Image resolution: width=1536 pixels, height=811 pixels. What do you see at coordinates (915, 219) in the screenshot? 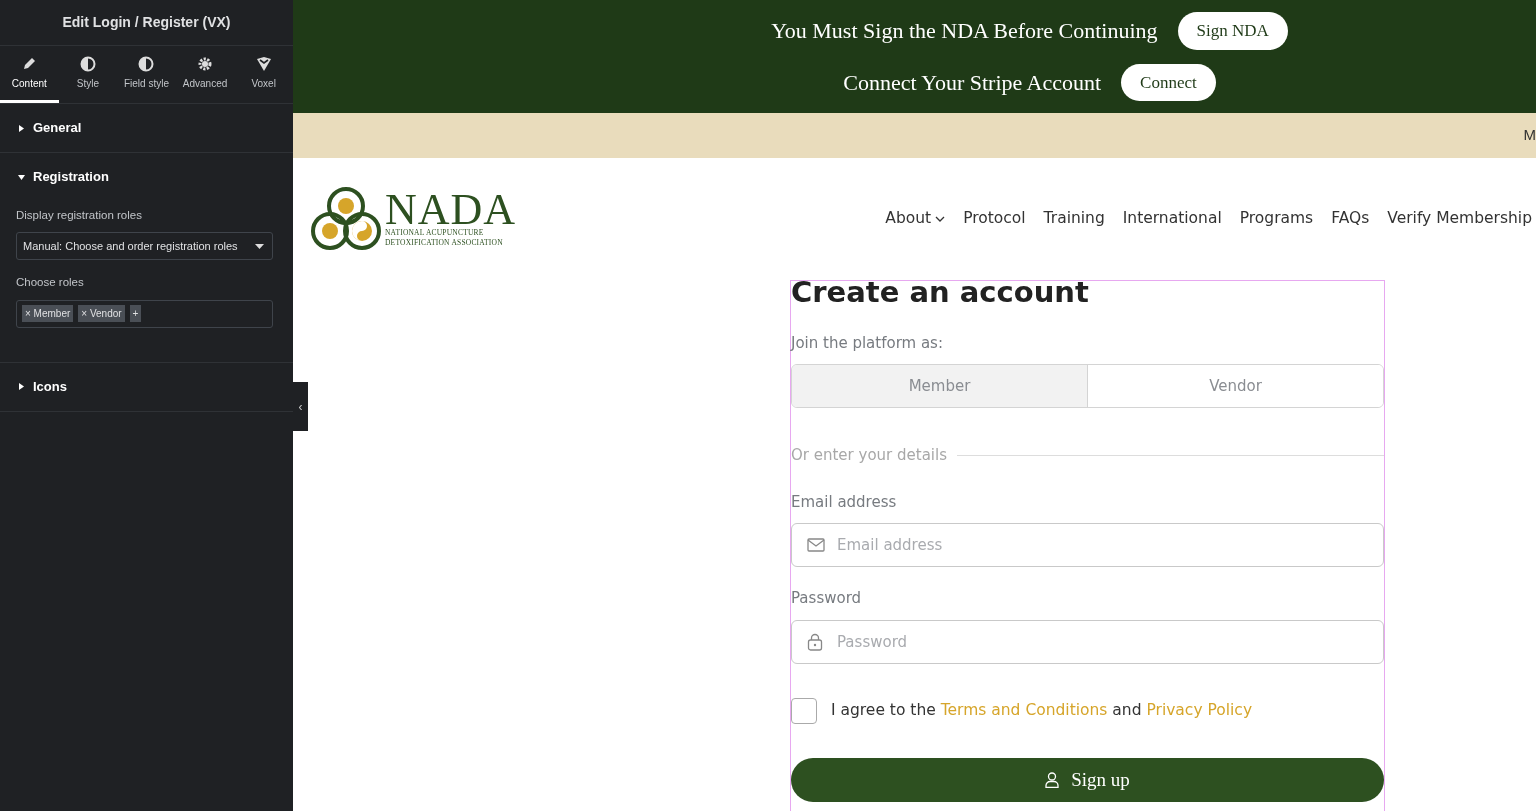
I see `menu-link: About` at bounding box center [915, 219].